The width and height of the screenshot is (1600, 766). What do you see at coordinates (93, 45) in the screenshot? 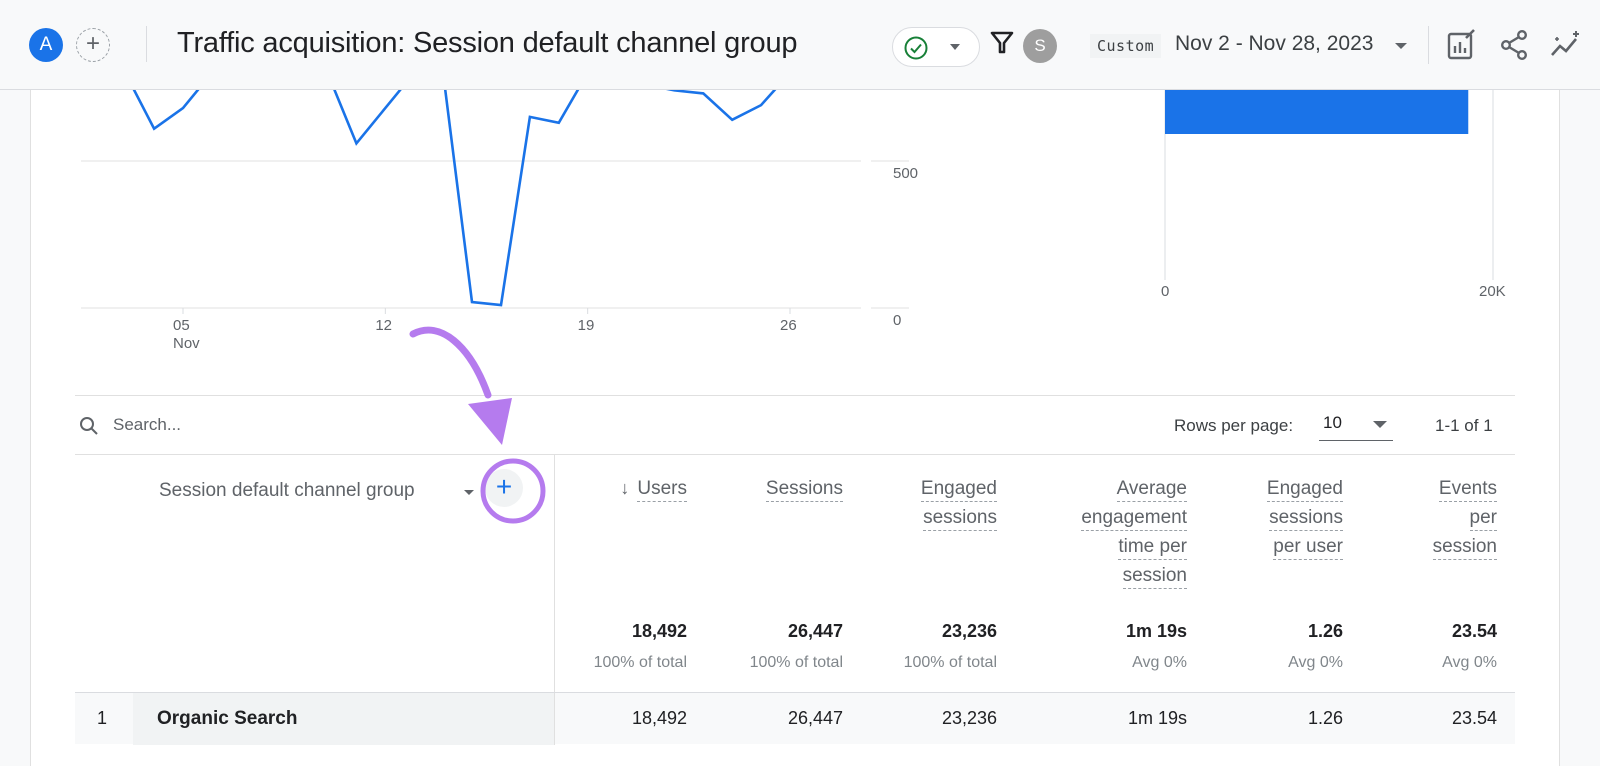
I see `add-comparison-button: +` at bounding box center [93, 45].